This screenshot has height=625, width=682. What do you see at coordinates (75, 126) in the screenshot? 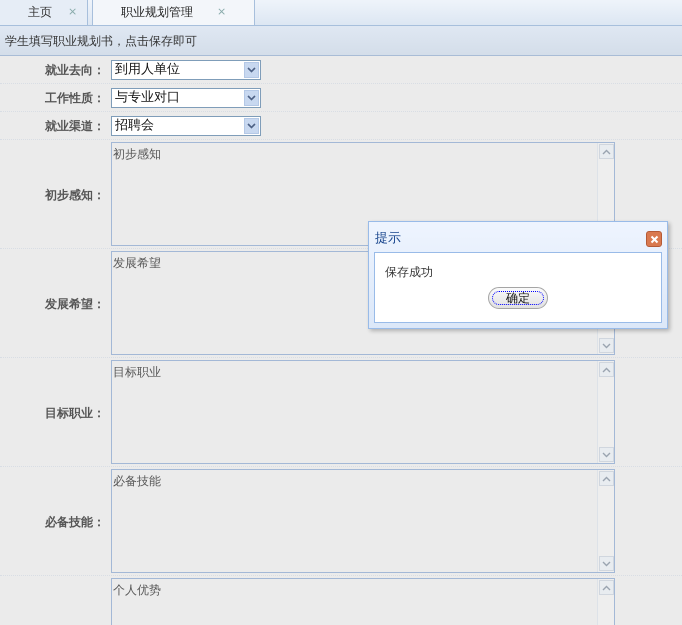
I see `field-label: 就业渠道：` at bounding box center [75, 126].